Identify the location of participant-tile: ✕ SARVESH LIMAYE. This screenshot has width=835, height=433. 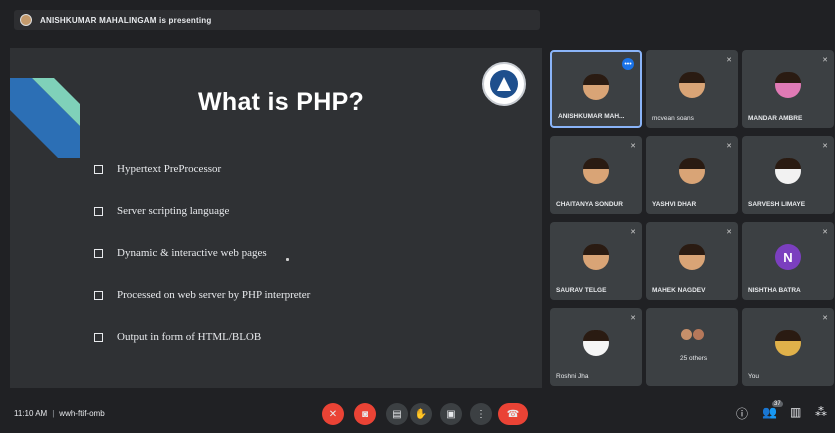
(788, 175).